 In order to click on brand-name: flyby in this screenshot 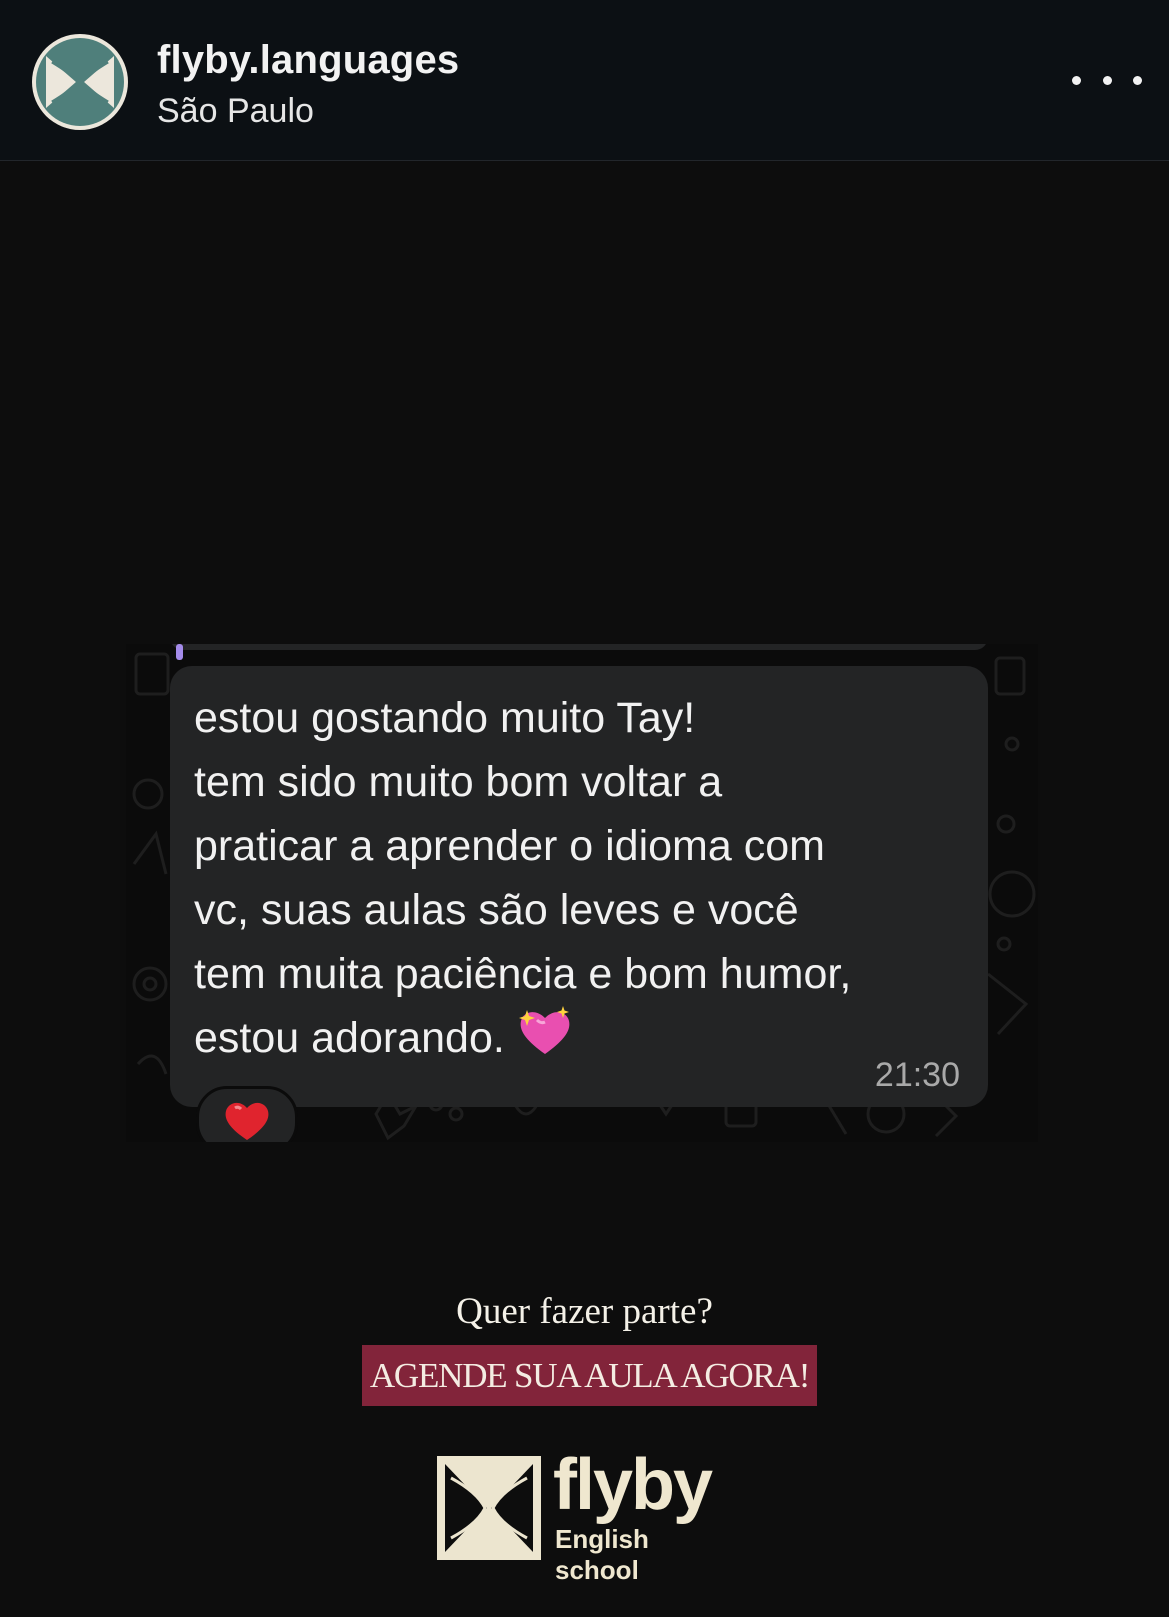, I will do `click(633, 1485)`.